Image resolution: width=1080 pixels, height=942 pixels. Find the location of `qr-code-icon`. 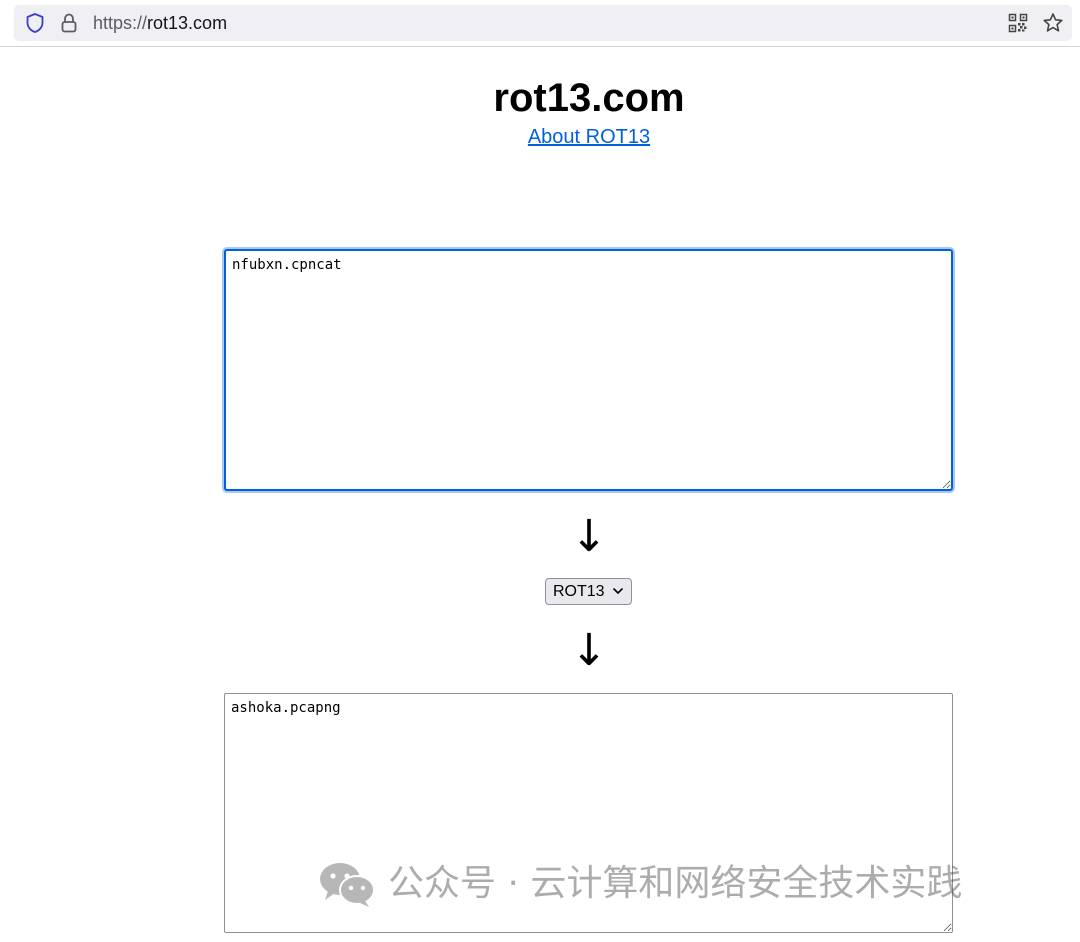

qr-code-icon is located at coordinates (1018, 23).